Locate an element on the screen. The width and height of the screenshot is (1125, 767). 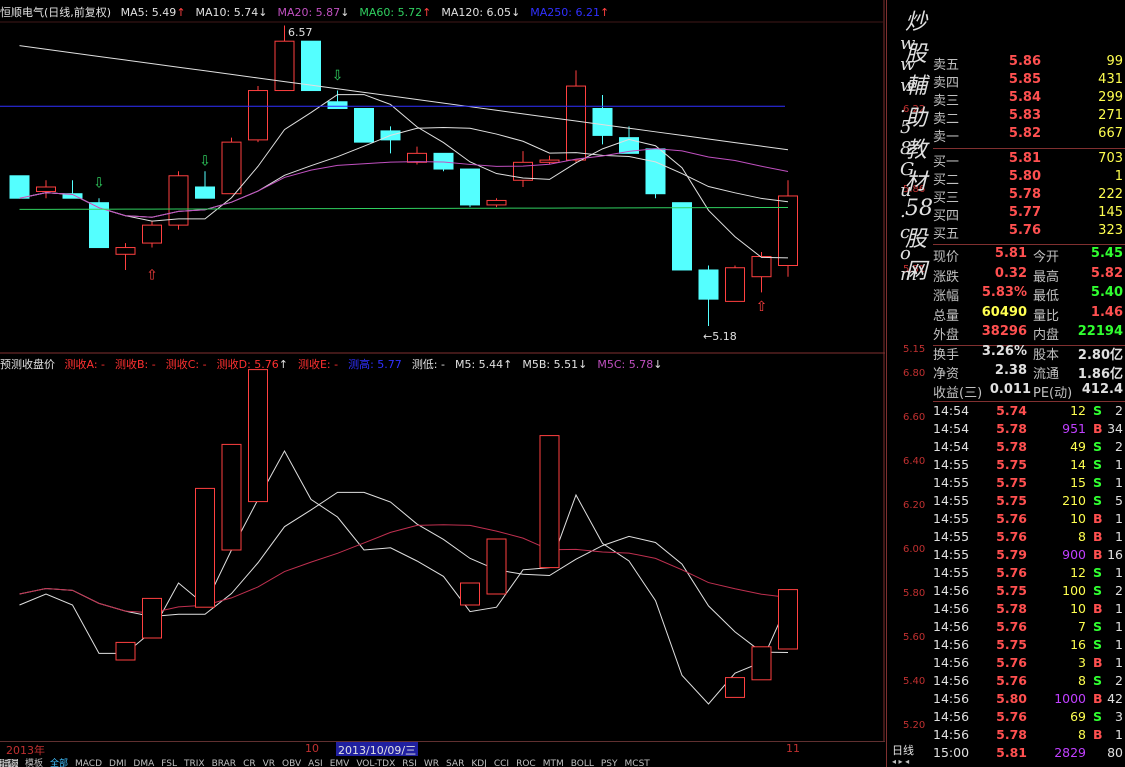
trade-row: 14:56 5.76 69 S 3 is located at coordinates (1029, 718).